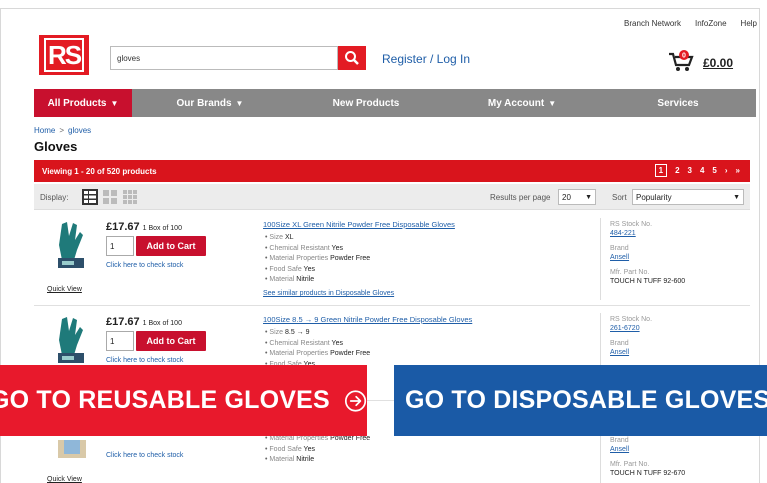 Image resolution: width=767 pixels, height=483 pixels. What do you see at coordinates (299, 248) in the screenshot?
I see `attribute-key: Chemical Resistant` at bounding box center [299, 248].